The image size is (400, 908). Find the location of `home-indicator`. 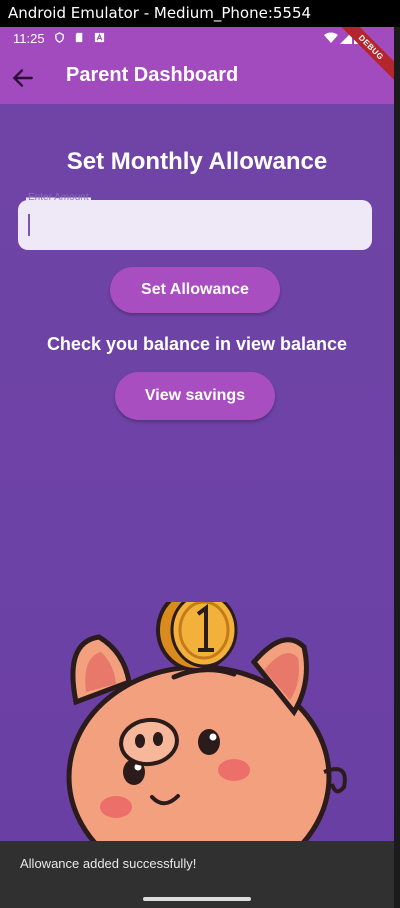

home-indicator is located at coordinates (197, 899).